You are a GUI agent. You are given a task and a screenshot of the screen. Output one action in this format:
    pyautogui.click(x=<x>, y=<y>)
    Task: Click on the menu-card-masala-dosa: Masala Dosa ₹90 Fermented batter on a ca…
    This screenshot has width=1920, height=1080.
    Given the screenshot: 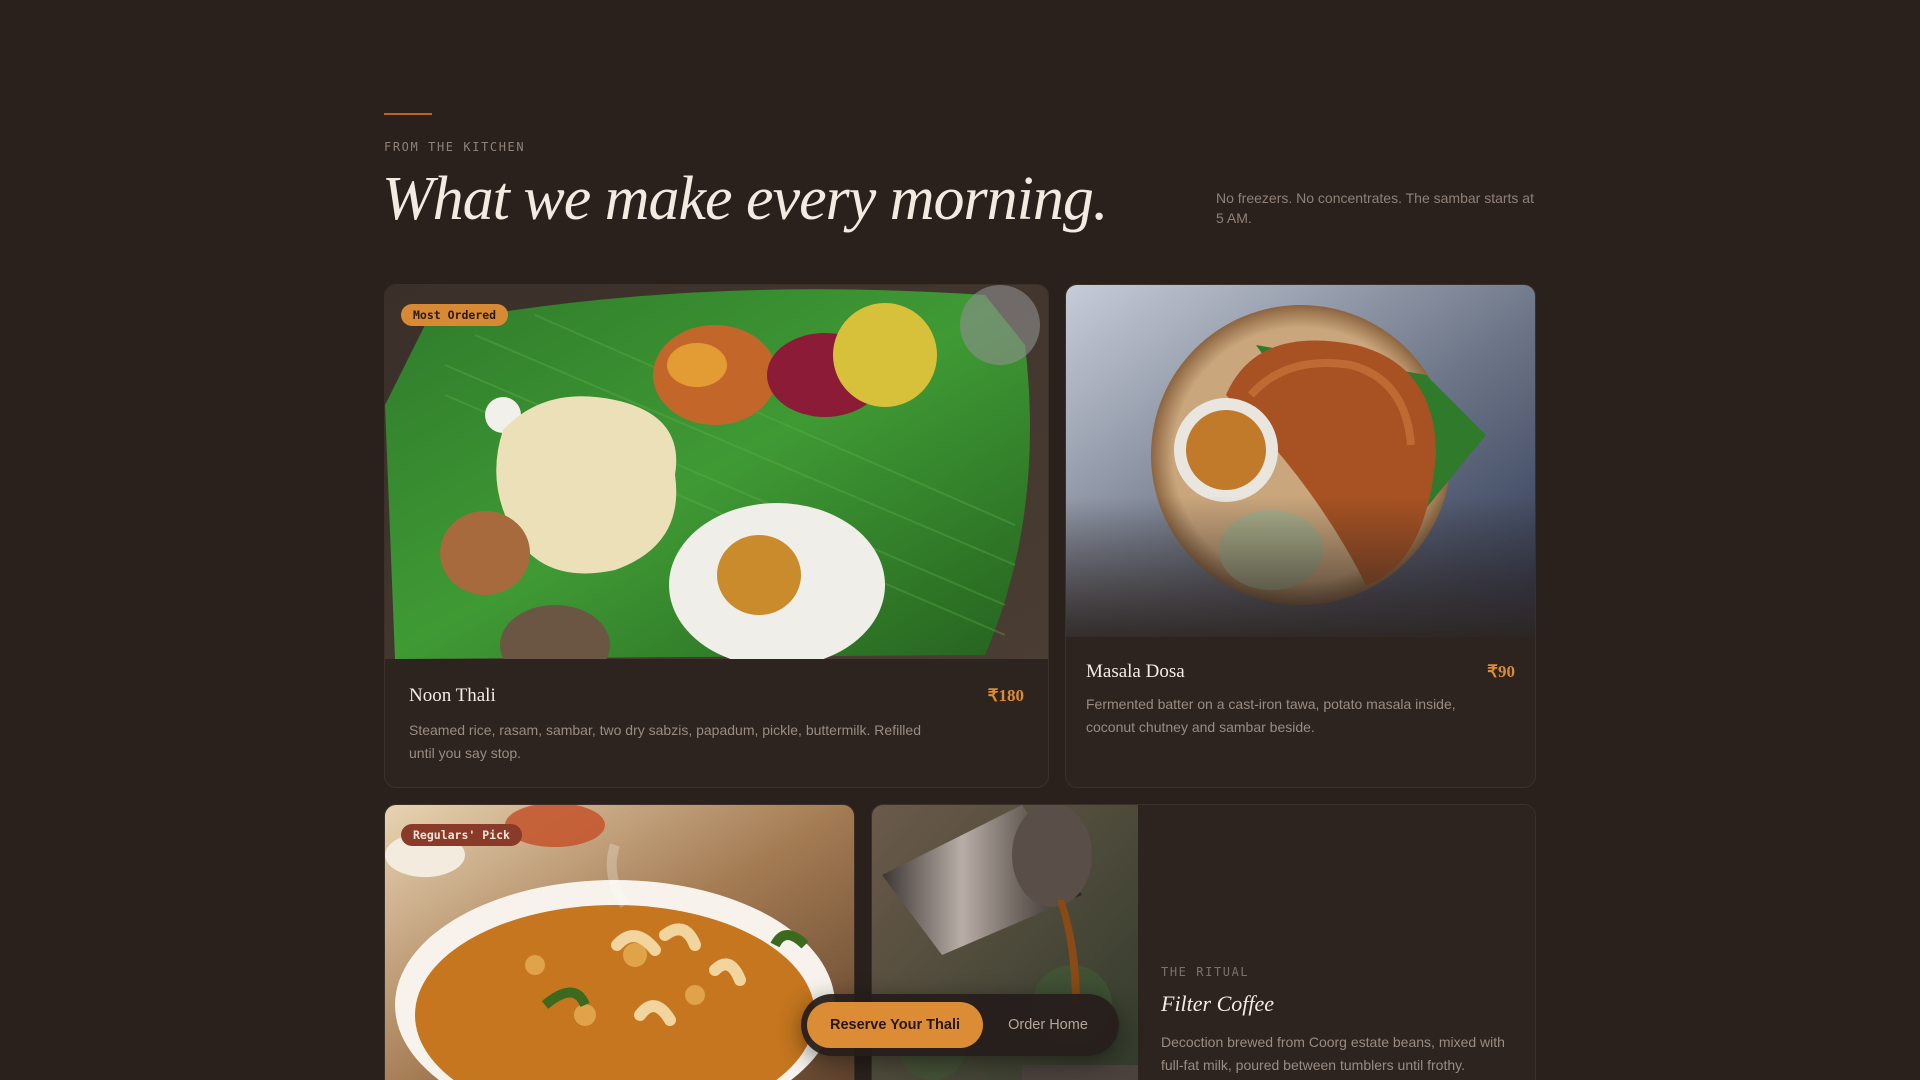 What is the action you would take?
    pyautogui.click(x=1300, y=536)
    